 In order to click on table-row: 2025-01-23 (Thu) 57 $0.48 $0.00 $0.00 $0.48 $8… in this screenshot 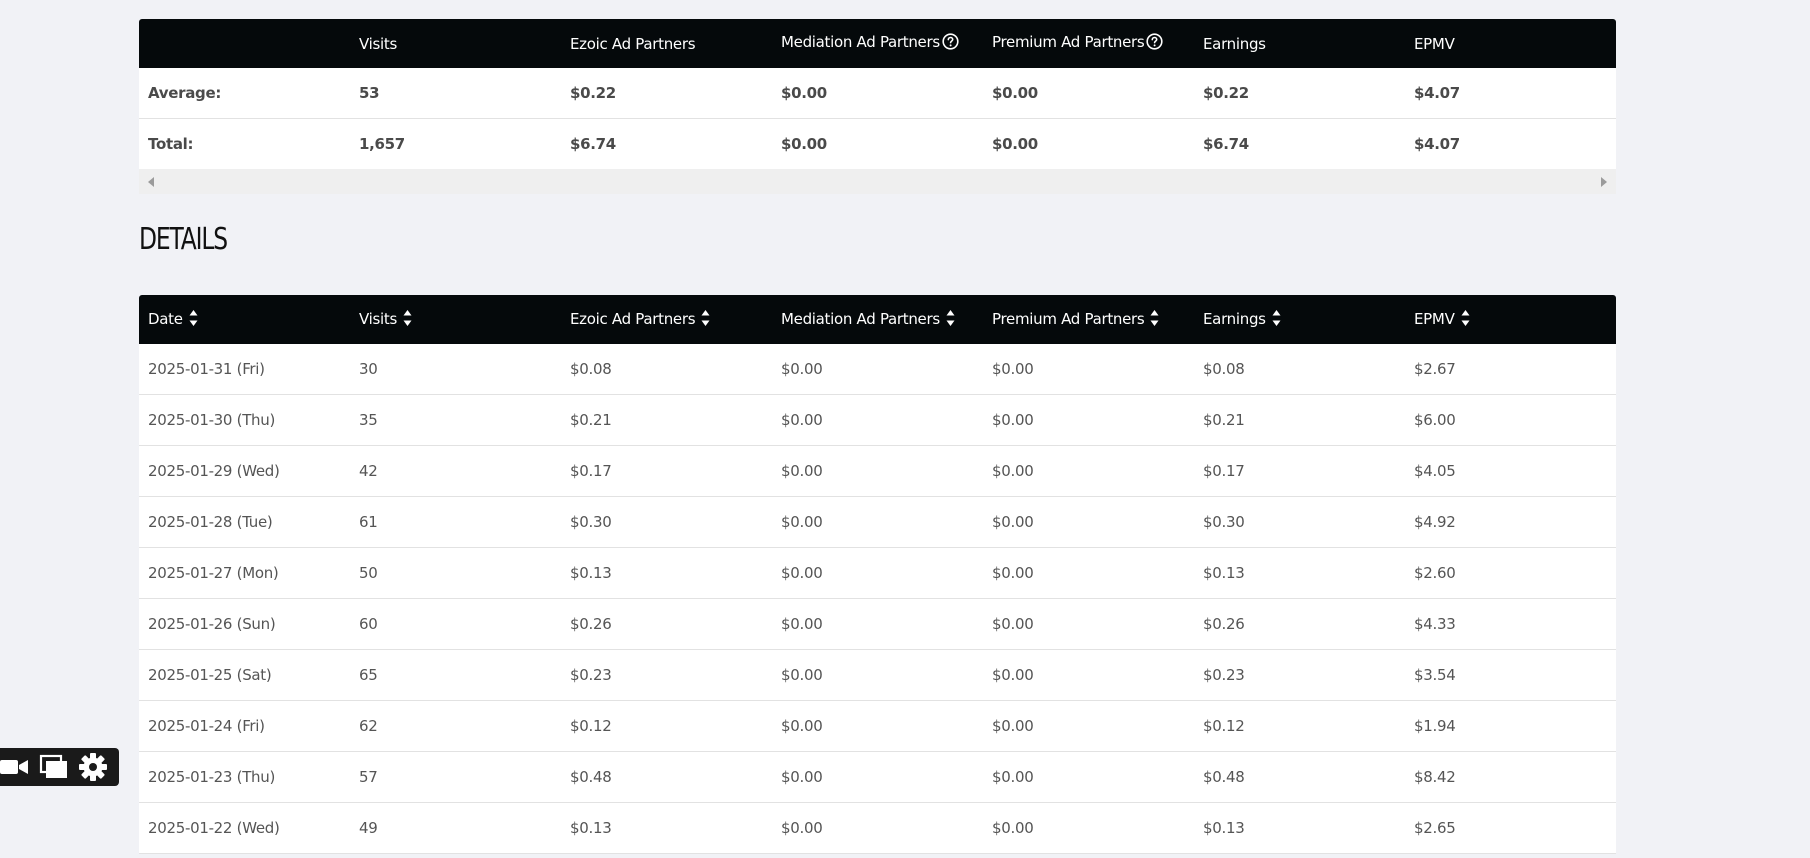, I will do `click(877, 777)`.